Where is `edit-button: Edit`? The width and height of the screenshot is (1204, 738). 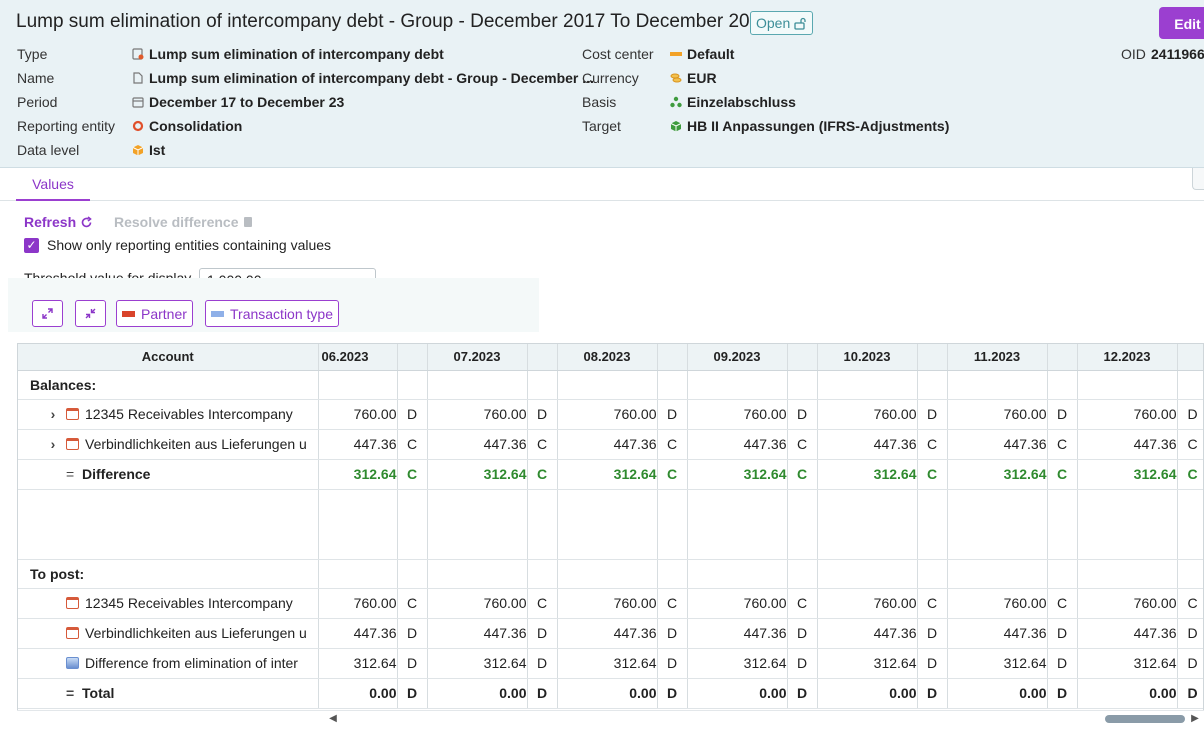 edit-button: Edit is located at coordinates (1181, 23).